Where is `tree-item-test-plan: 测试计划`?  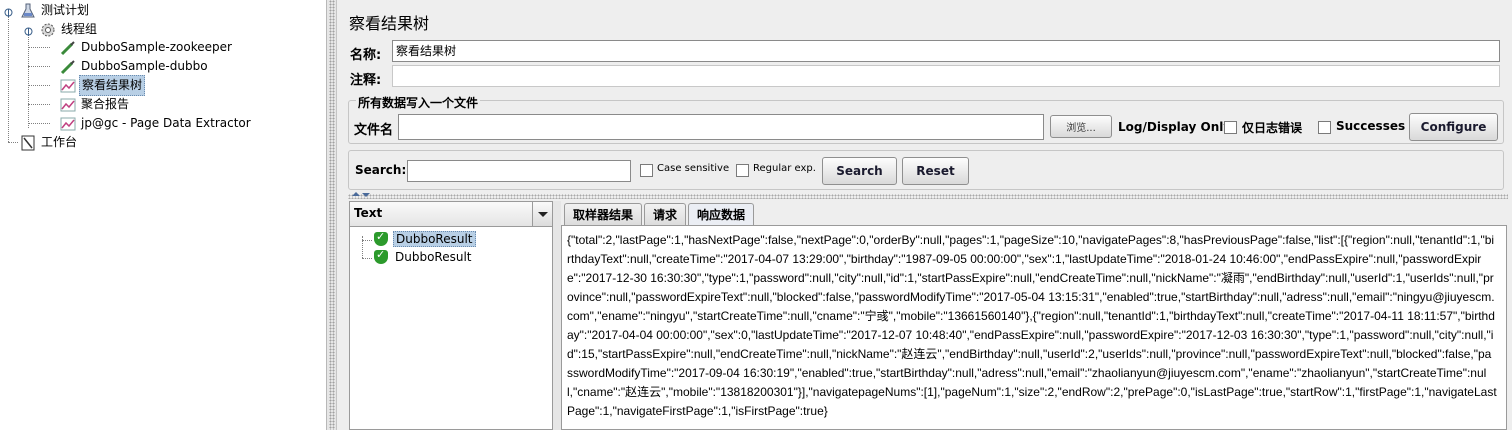
tree-item-test-plan: 测试计划 is located at coordinates (55, 10).